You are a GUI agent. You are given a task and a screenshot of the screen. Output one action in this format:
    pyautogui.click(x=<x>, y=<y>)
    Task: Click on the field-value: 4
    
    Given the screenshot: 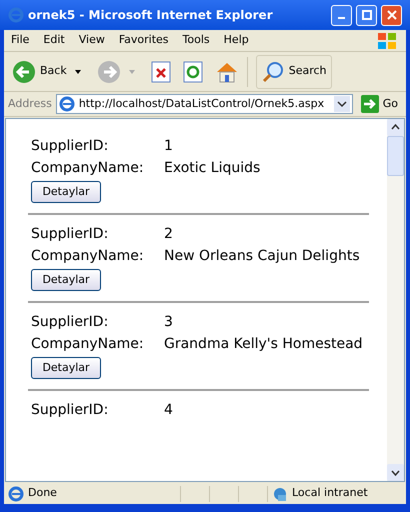 What is the action you would take?
    pyautogui.click(x=169, y=410)
    